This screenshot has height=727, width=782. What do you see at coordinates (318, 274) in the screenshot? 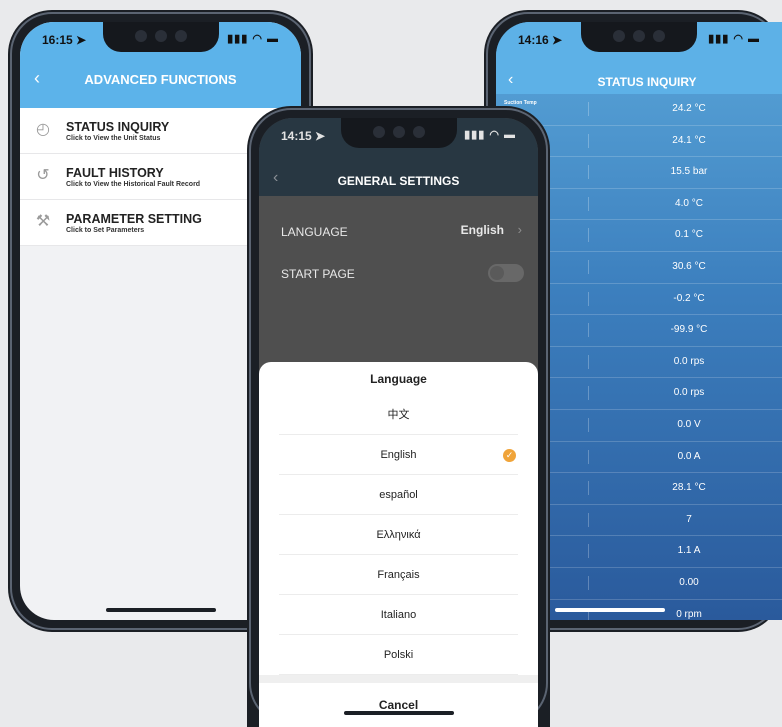
I see `start-page-label: START PAGE` at bounding box center [318, 274].